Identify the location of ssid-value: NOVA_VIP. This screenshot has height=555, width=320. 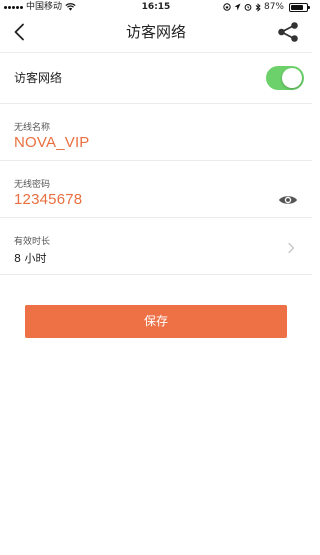
(52, 142).